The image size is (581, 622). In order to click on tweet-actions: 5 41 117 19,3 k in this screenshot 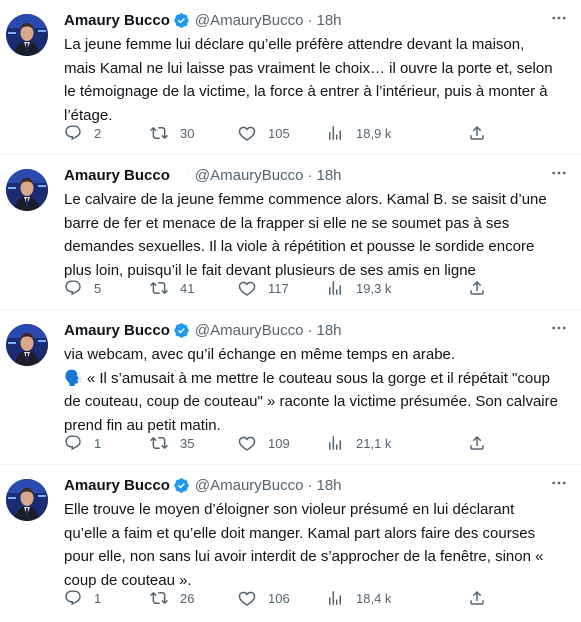, I will do `click(274, 288)`.